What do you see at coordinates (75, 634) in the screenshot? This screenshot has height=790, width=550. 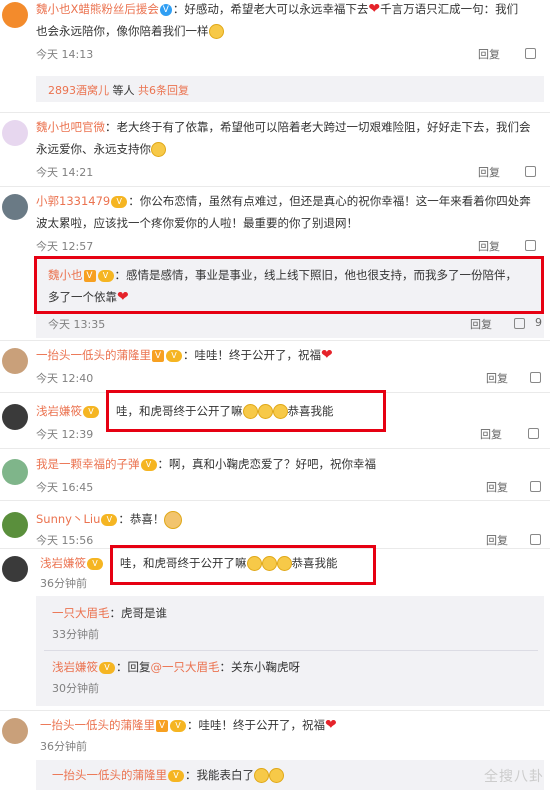 I see `timestamp: 33分钟前` at bounding box center [75, 634].